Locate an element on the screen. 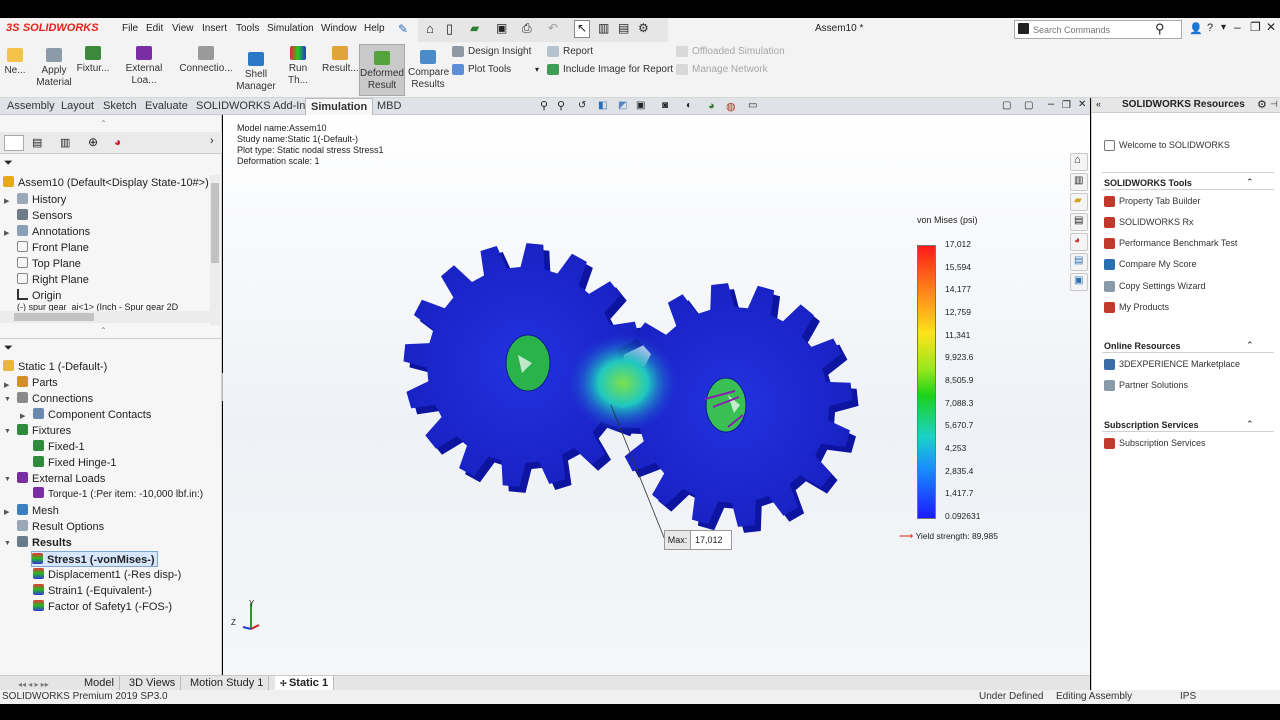  tree-horizontal-scrollbar is located at coordinates (105, 317).